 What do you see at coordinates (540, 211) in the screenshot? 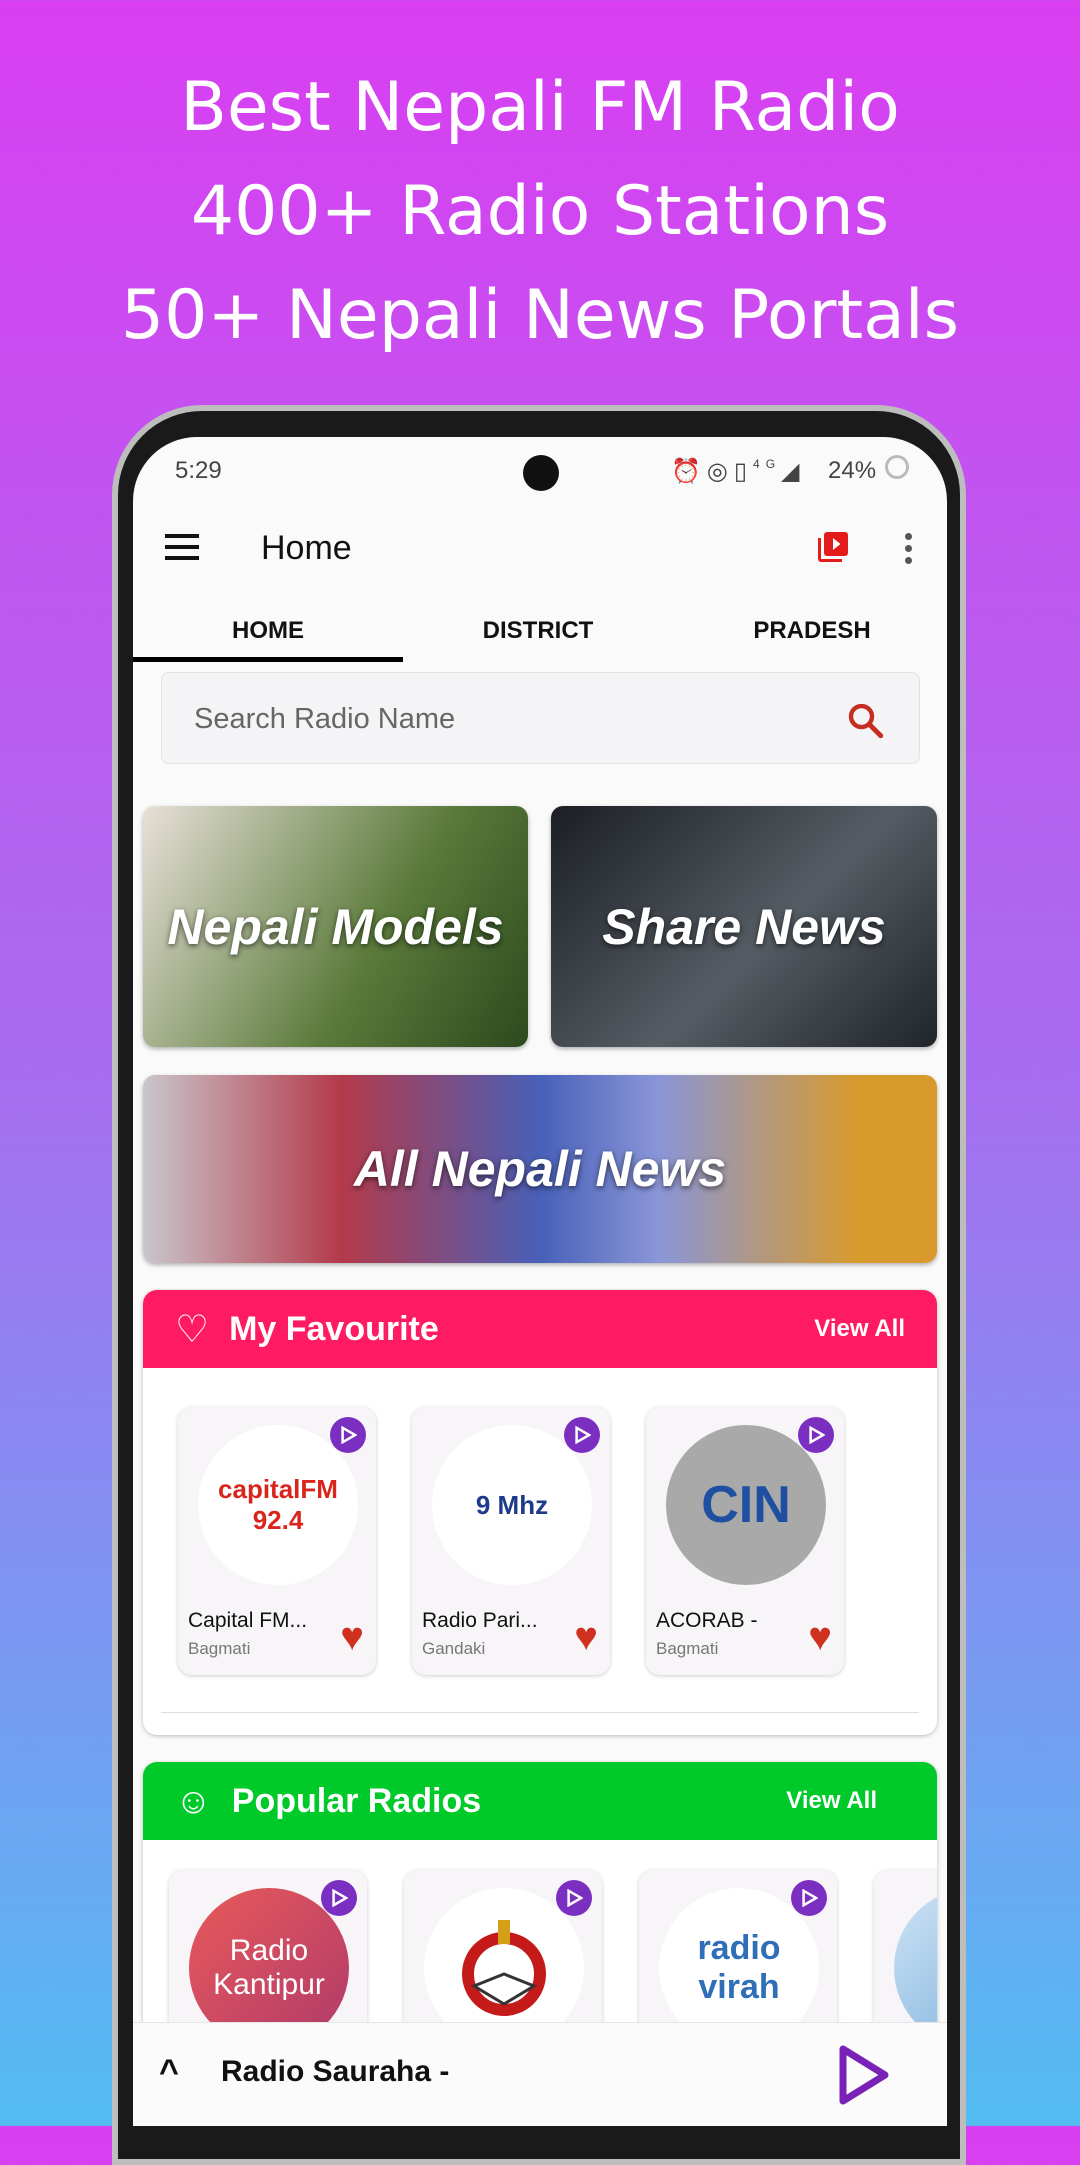
I see `promo-line-2: 400+ Radio Stations` at bounding box center [540, 211].